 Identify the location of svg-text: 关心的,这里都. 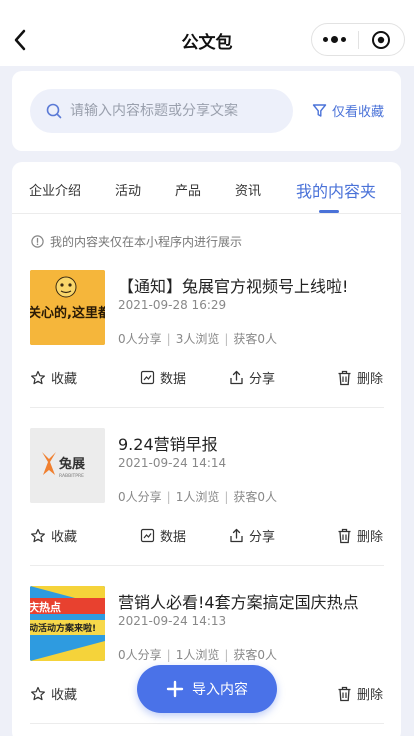
(67, 313).